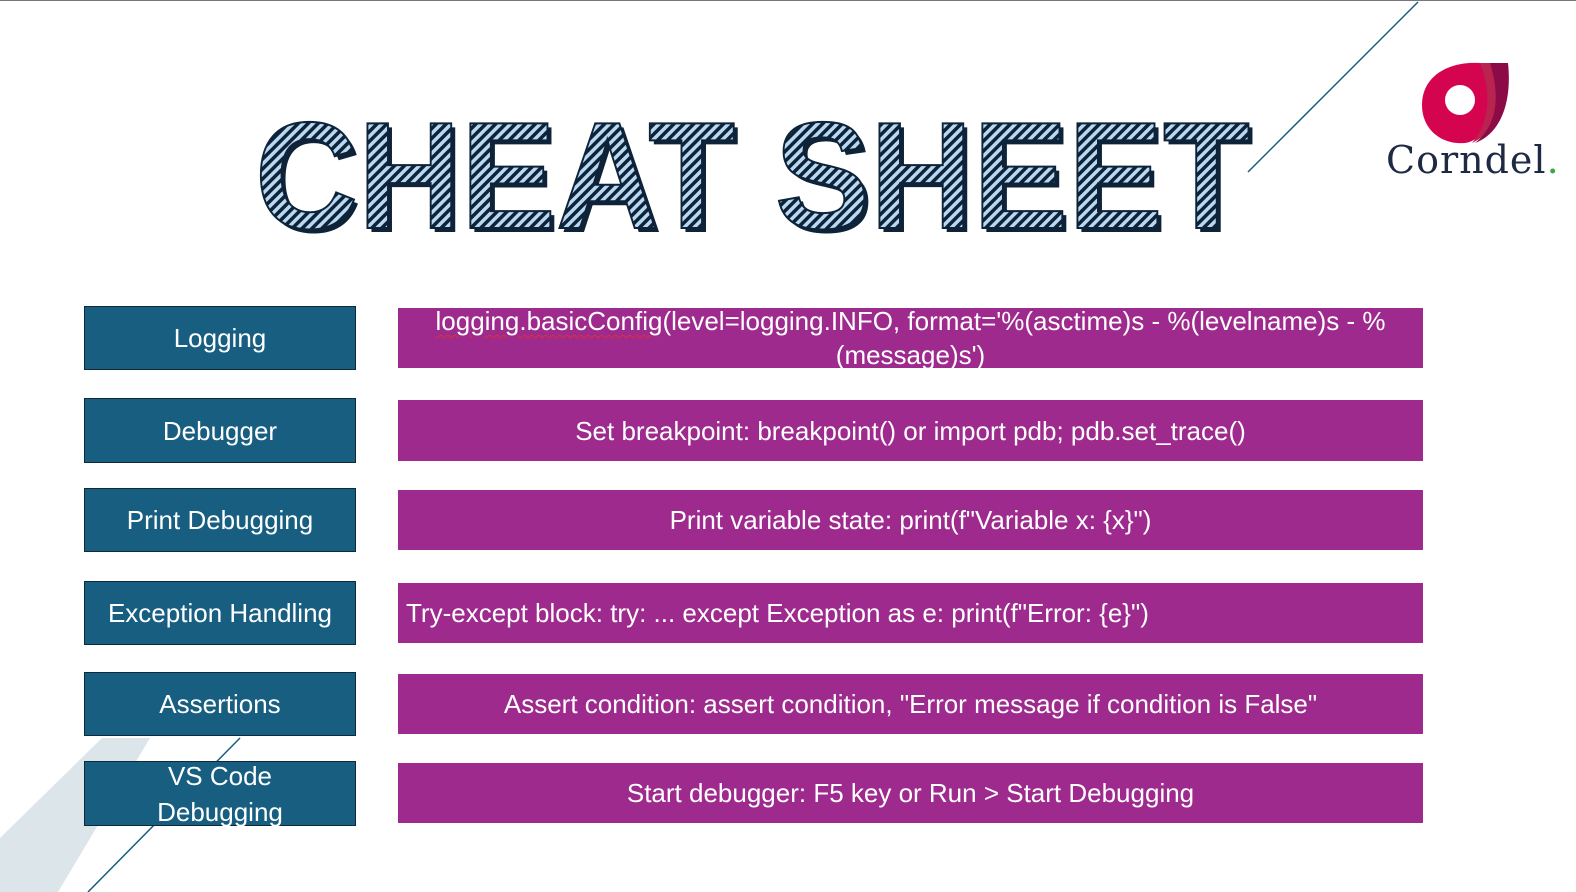 The width and height of the screenshot is (1576, 892). What do you see at coordinates (220, 520) in the screenshot?
I see `label-print-debugging: Print Debugging` at bounding box center [220, 520].